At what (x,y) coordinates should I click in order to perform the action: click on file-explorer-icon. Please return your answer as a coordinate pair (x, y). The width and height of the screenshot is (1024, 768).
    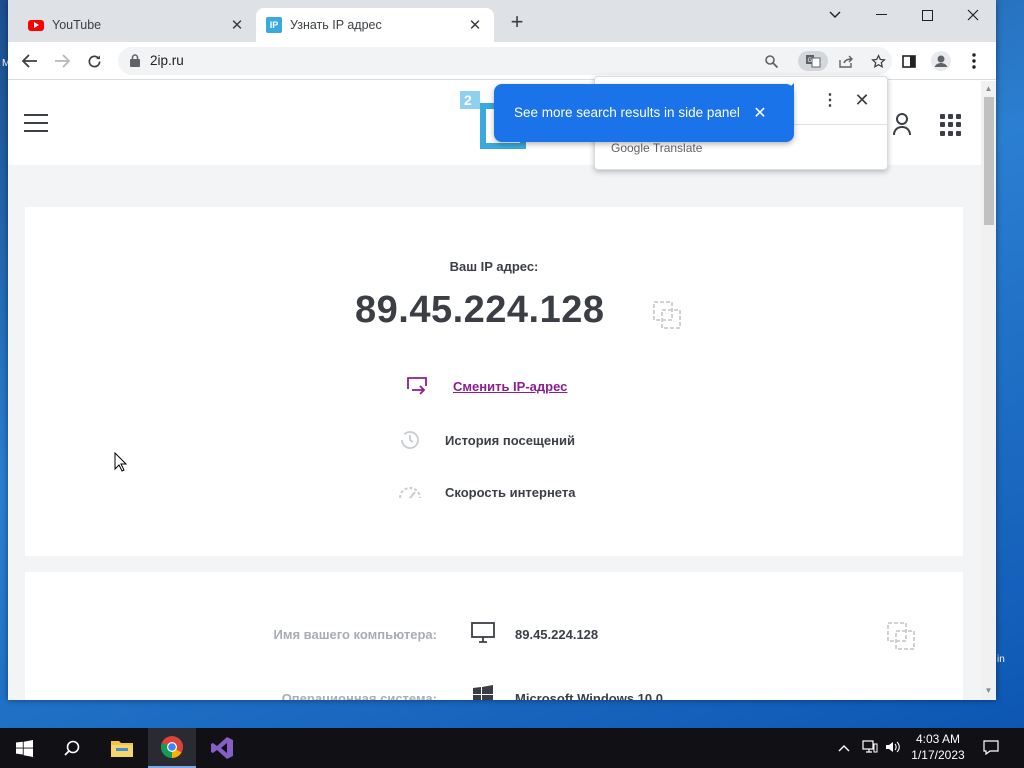
    Looking at the image, I should click on (122, 749).